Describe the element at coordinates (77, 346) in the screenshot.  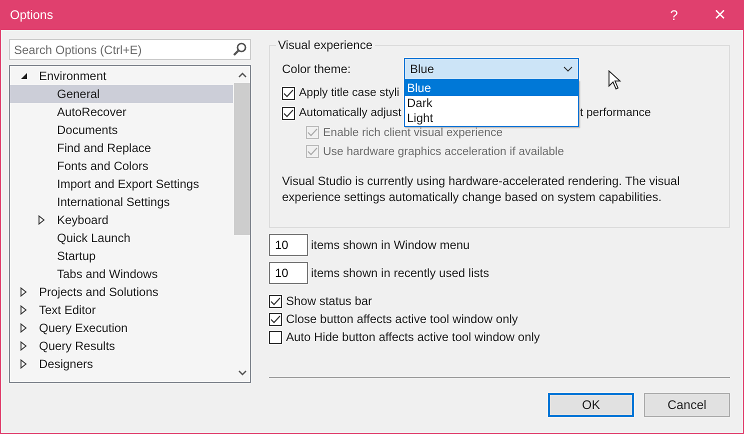
I see `tree-item: Query Results` at that location.